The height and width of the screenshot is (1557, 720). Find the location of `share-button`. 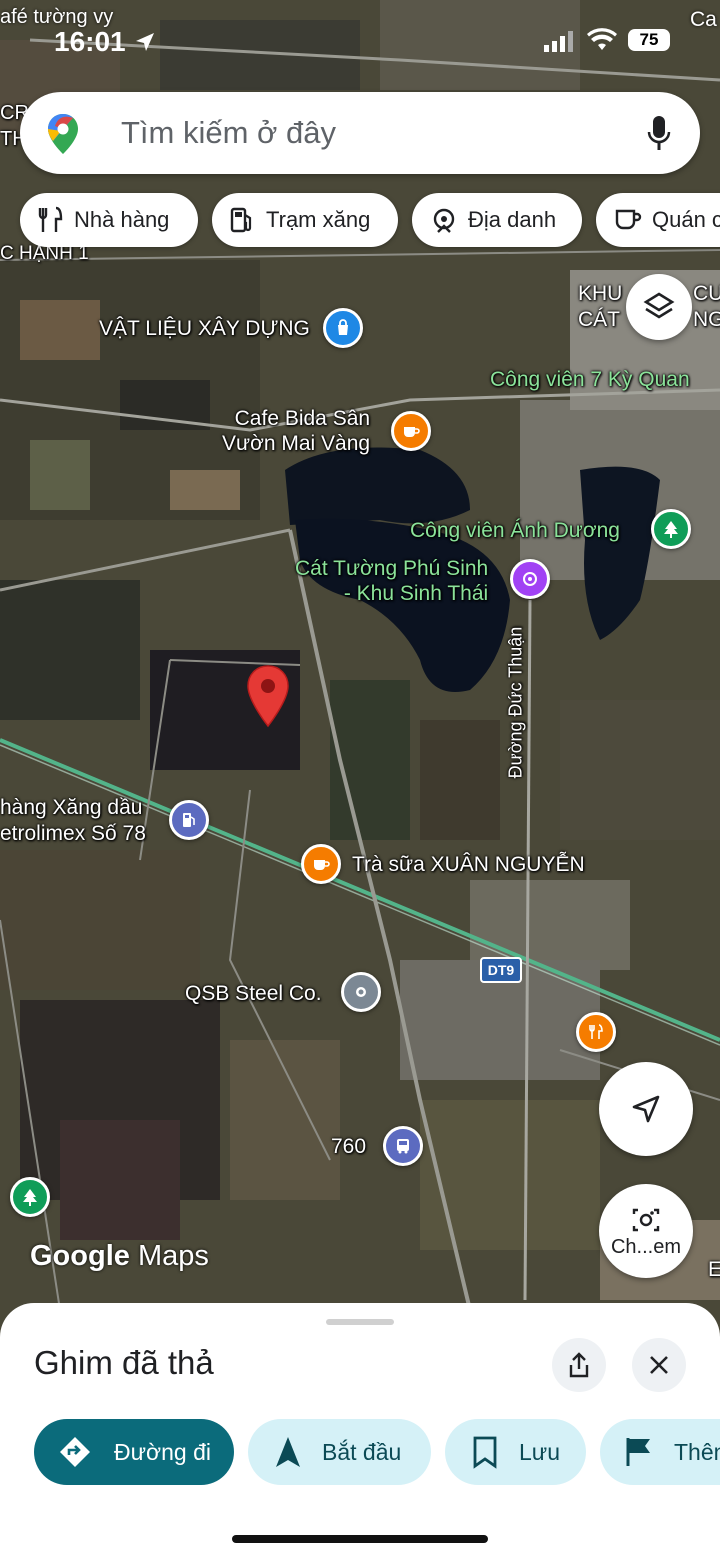

share-button is located at coordinates (579, 1365).